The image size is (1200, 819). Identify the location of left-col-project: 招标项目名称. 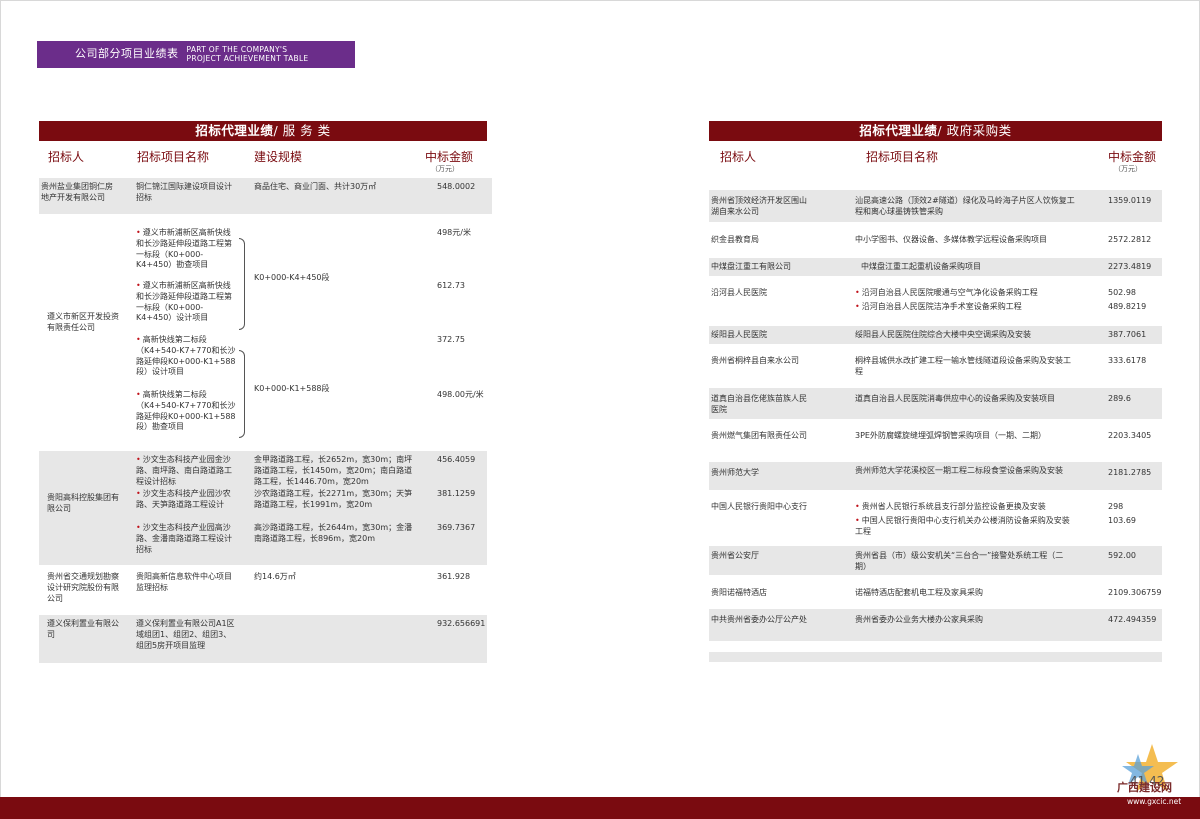
(173, 157).